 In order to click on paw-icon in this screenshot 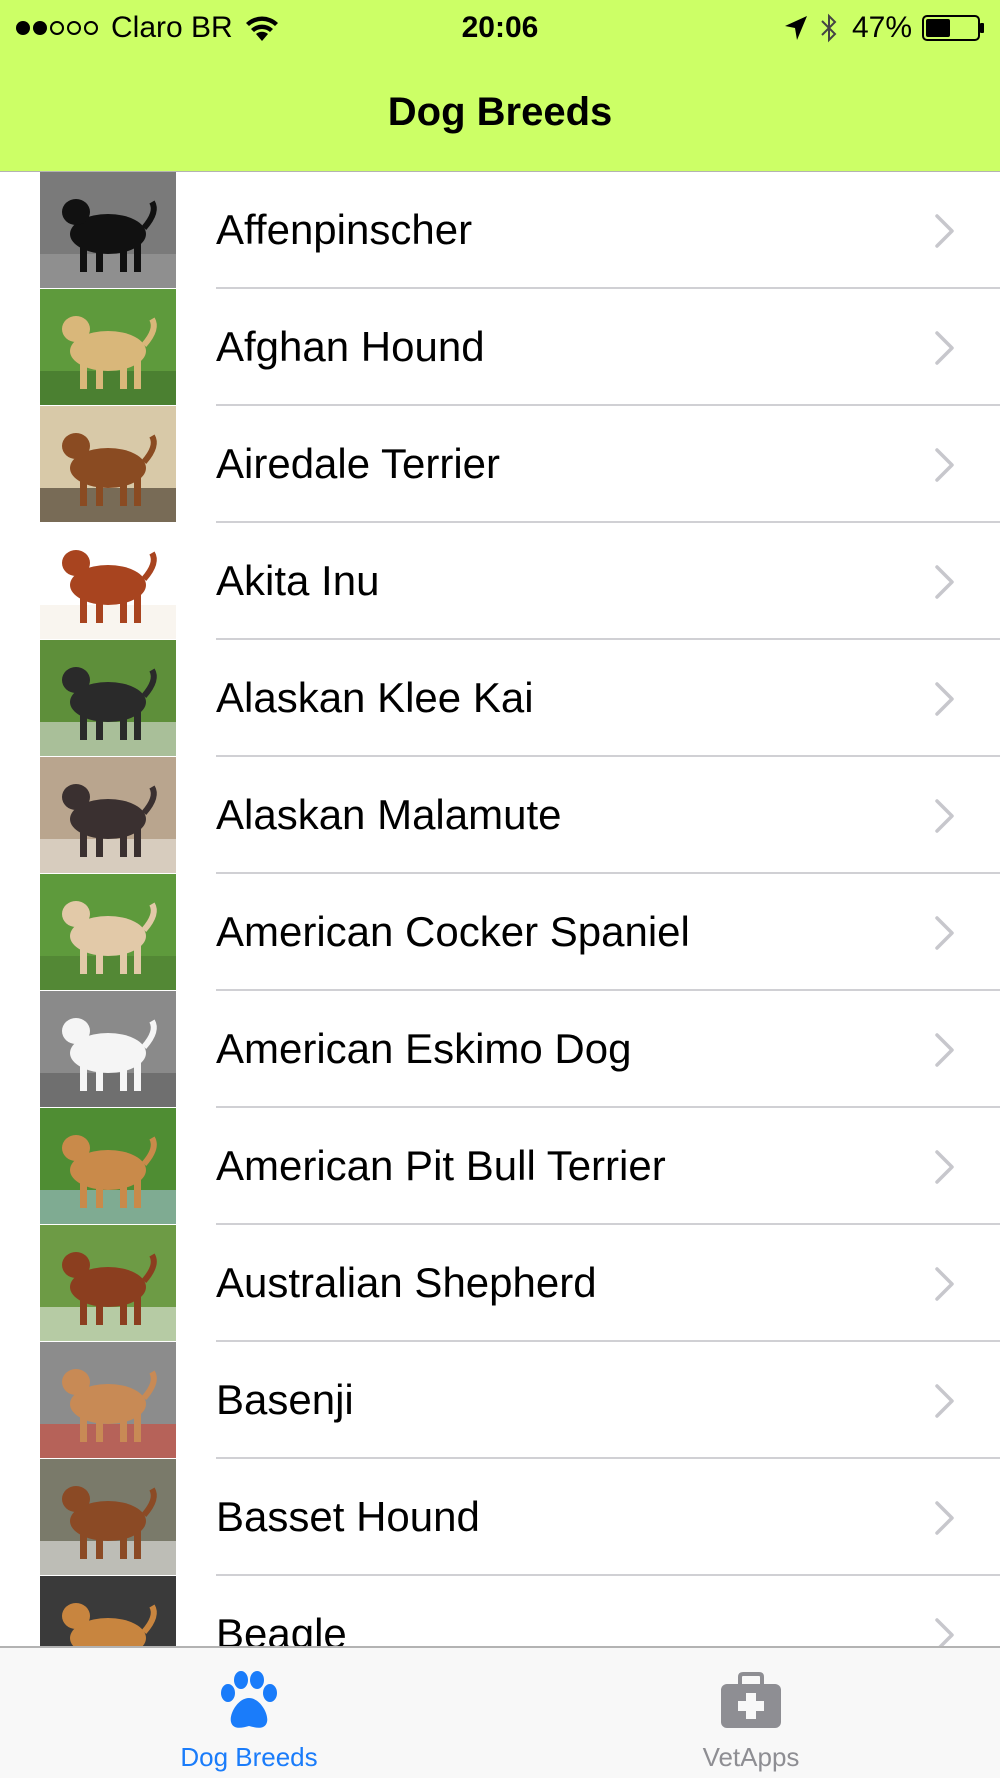, I will do `click(249, 1699)`.